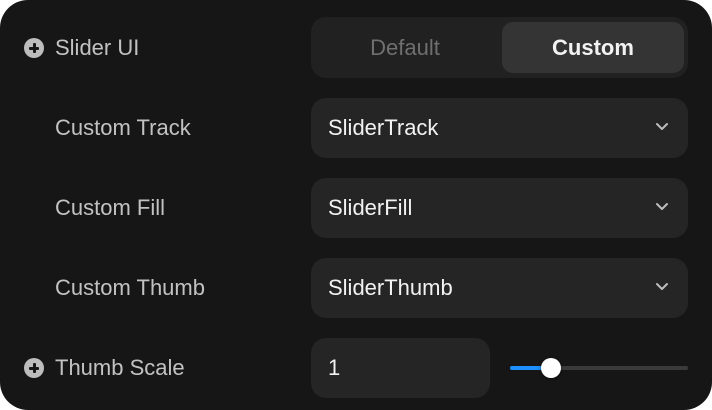 The image size is (712, 410). Describe the element at coordinates (599, 368) in the screenshot. I see `thumb-scale-slider` at that location.